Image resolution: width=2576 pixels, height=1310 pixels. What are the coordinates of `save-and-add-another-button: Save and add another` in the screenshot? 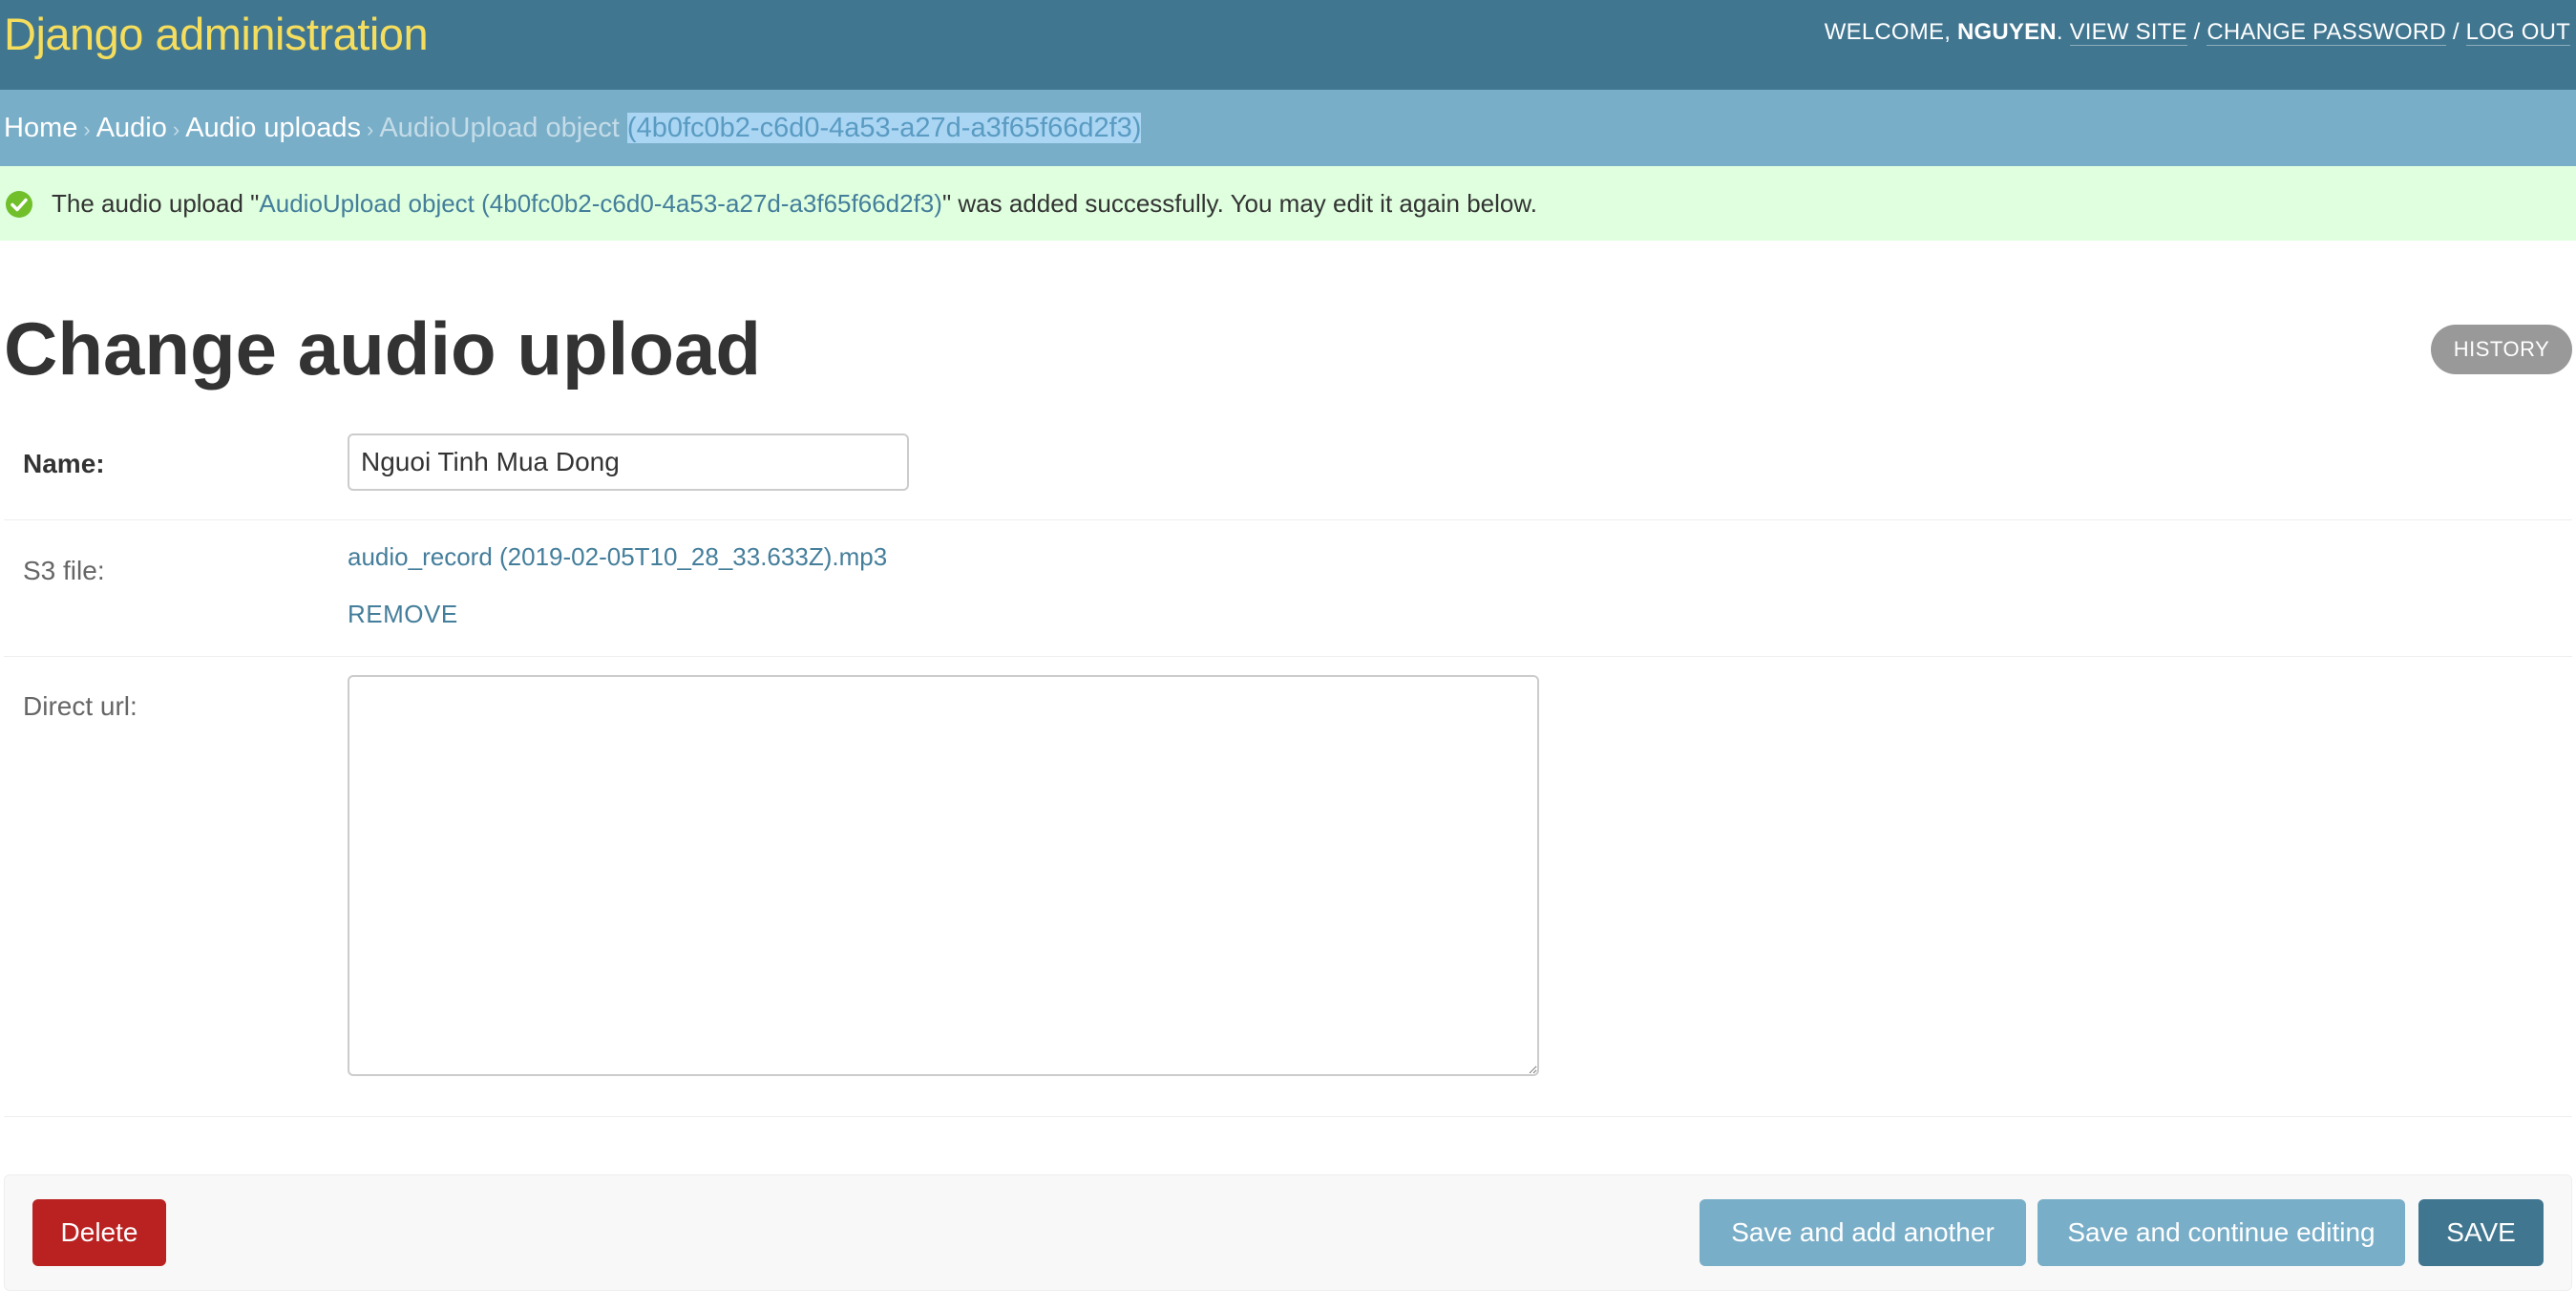 It's located at (1863, 1232).